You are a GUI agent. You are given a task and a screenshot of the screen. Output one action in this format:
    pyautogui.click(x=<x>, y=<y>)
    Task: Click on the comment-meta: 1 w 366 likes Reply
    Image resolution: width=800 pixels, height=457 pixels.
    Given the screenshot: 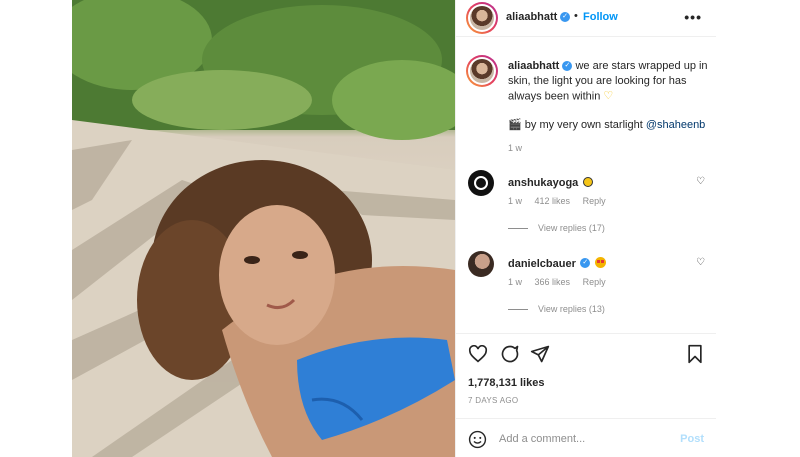 What is the action you would take?
    pyautogui.click(x=557, y=282)
    